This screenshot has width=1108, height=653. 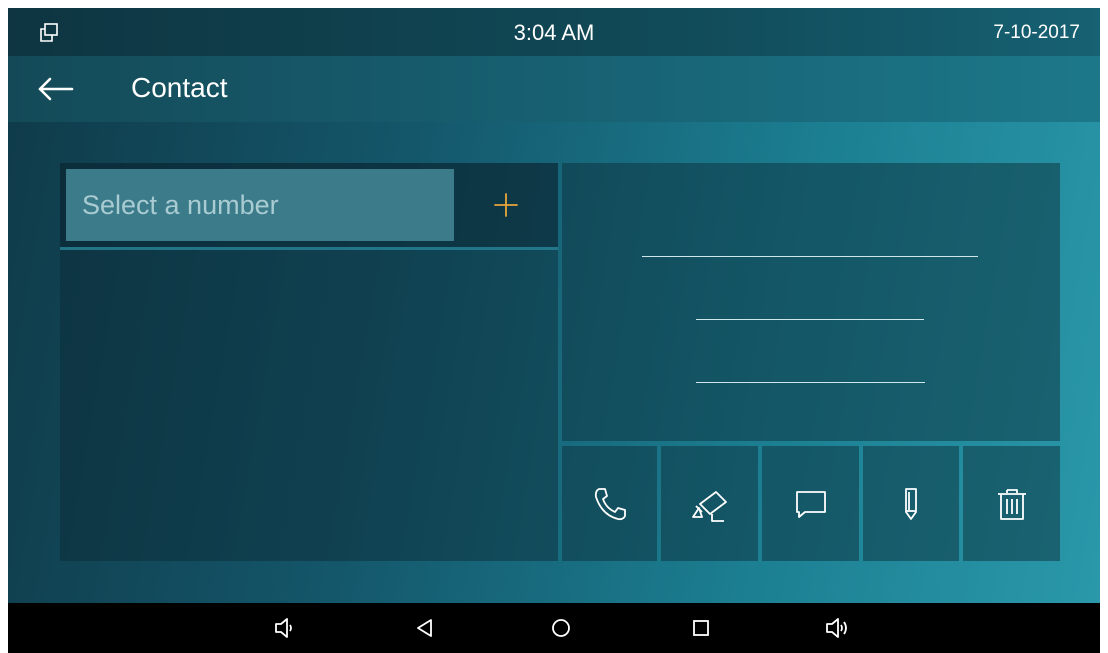 What do you see at coordinates (810, 382) in the screenshot?
I see `group-line` at bounding box center [810, 382].